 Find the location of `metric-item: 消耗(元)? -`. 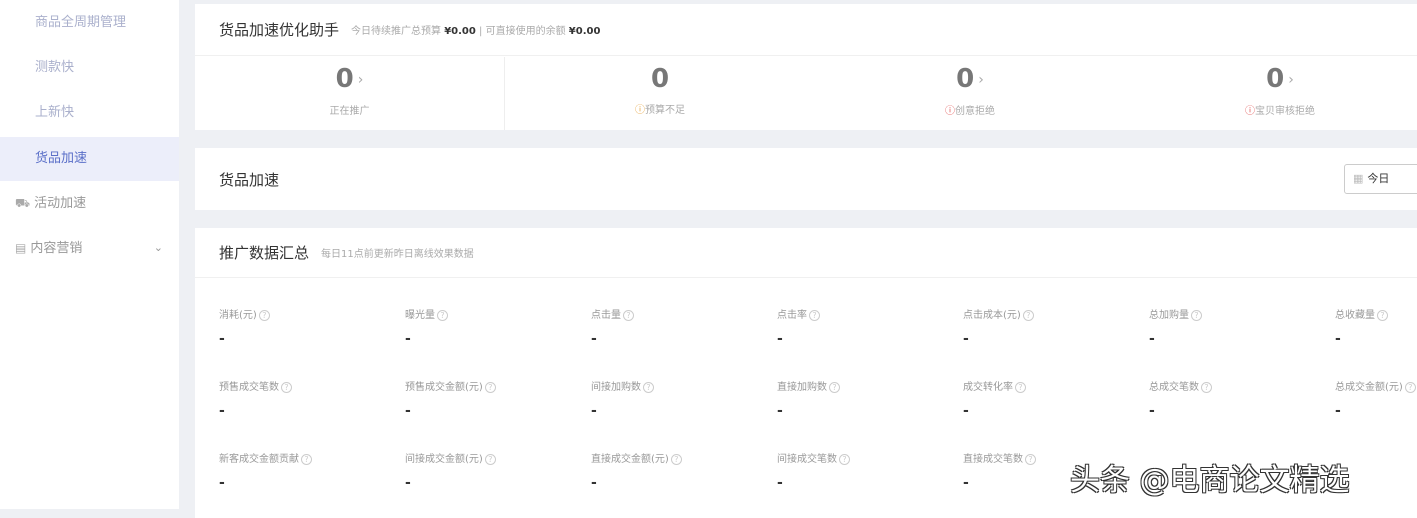

metric-item: 消耗(元)? - is located at coordinates (309, 326).